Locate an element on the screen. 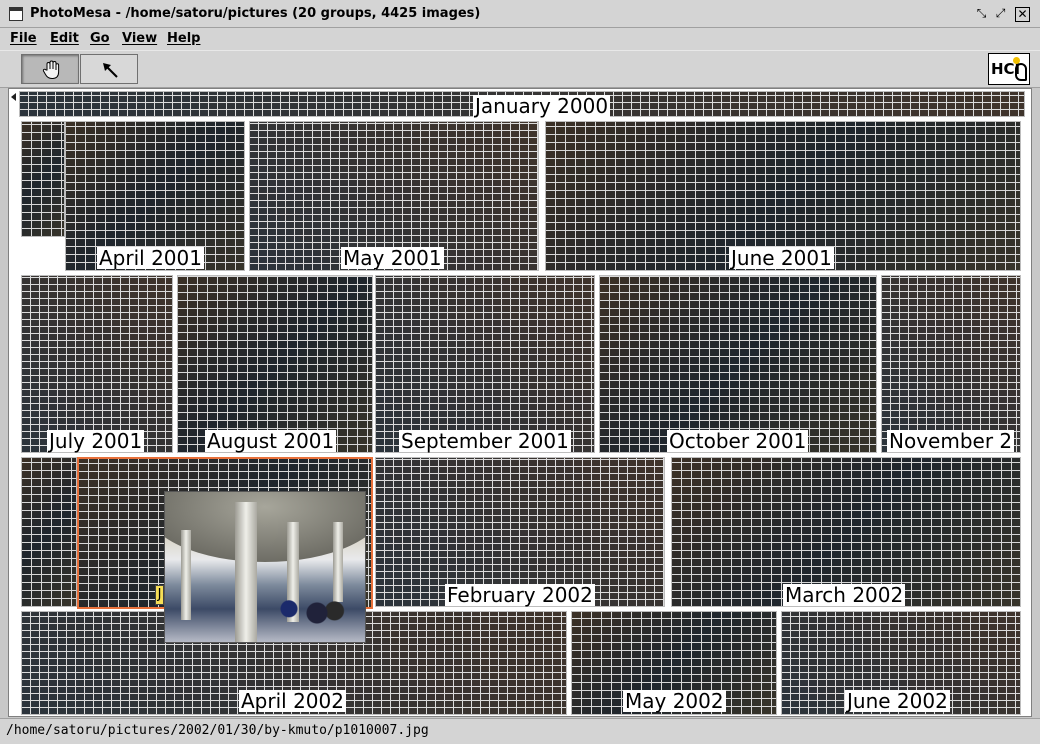  hcil-logo: HCI is located at coordinates (1009, 69).